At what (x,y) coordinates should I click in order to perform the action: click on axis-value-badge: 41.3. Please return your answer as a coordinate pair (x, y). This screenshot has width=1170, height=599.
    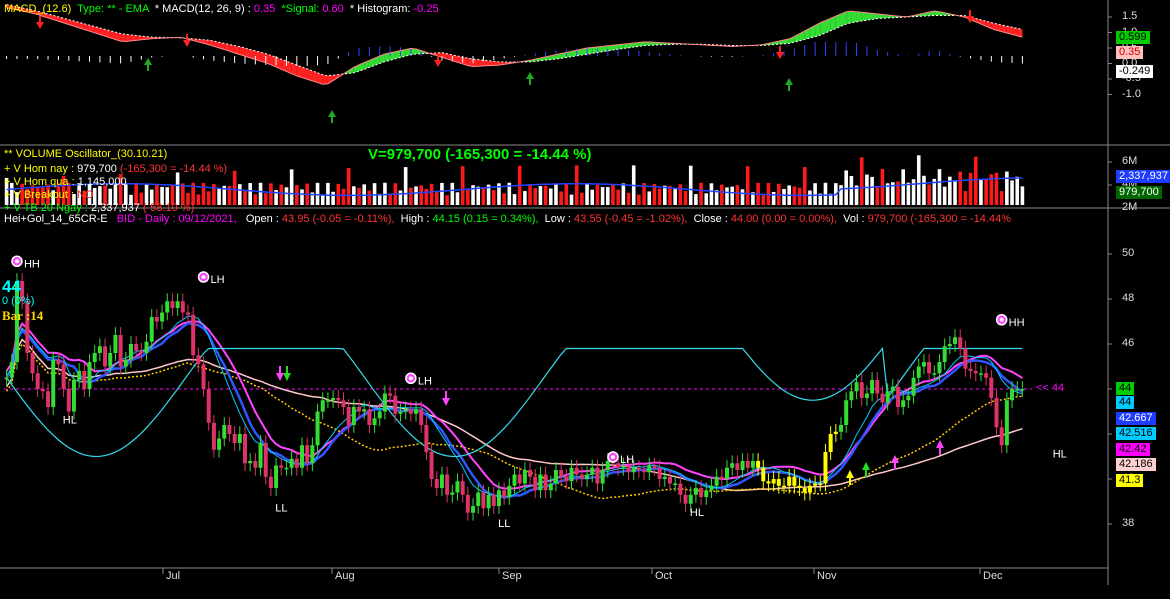
    Looking at the image, I should click on (1130, 480).